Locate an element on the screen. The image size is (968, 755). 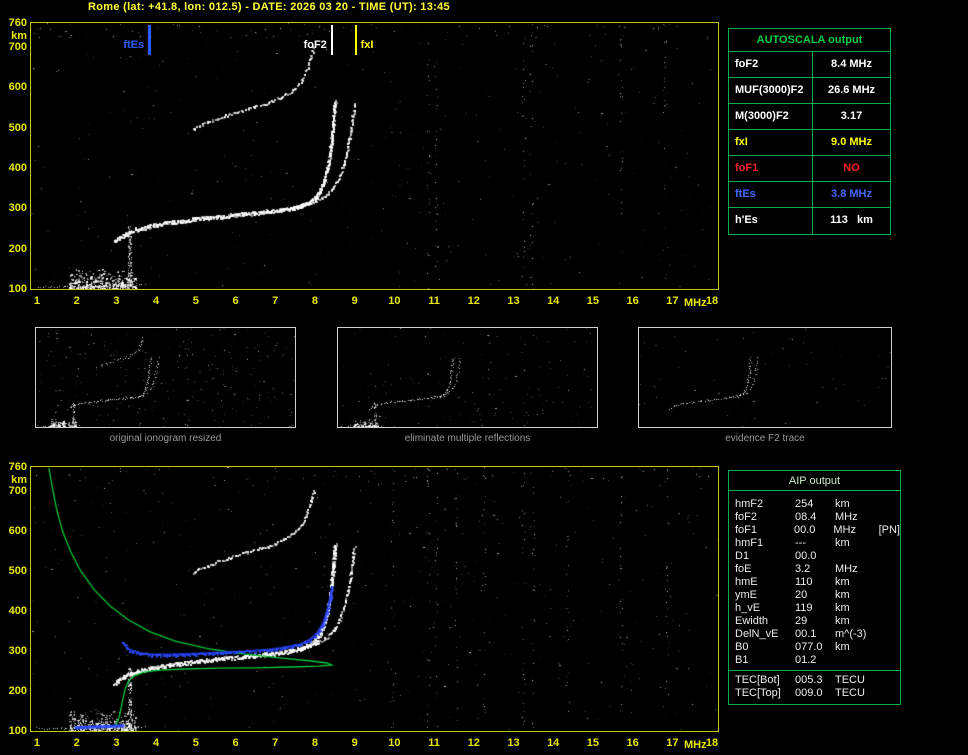
autoscala-row: h'Es 113 km is located at coordinates (809, 221).